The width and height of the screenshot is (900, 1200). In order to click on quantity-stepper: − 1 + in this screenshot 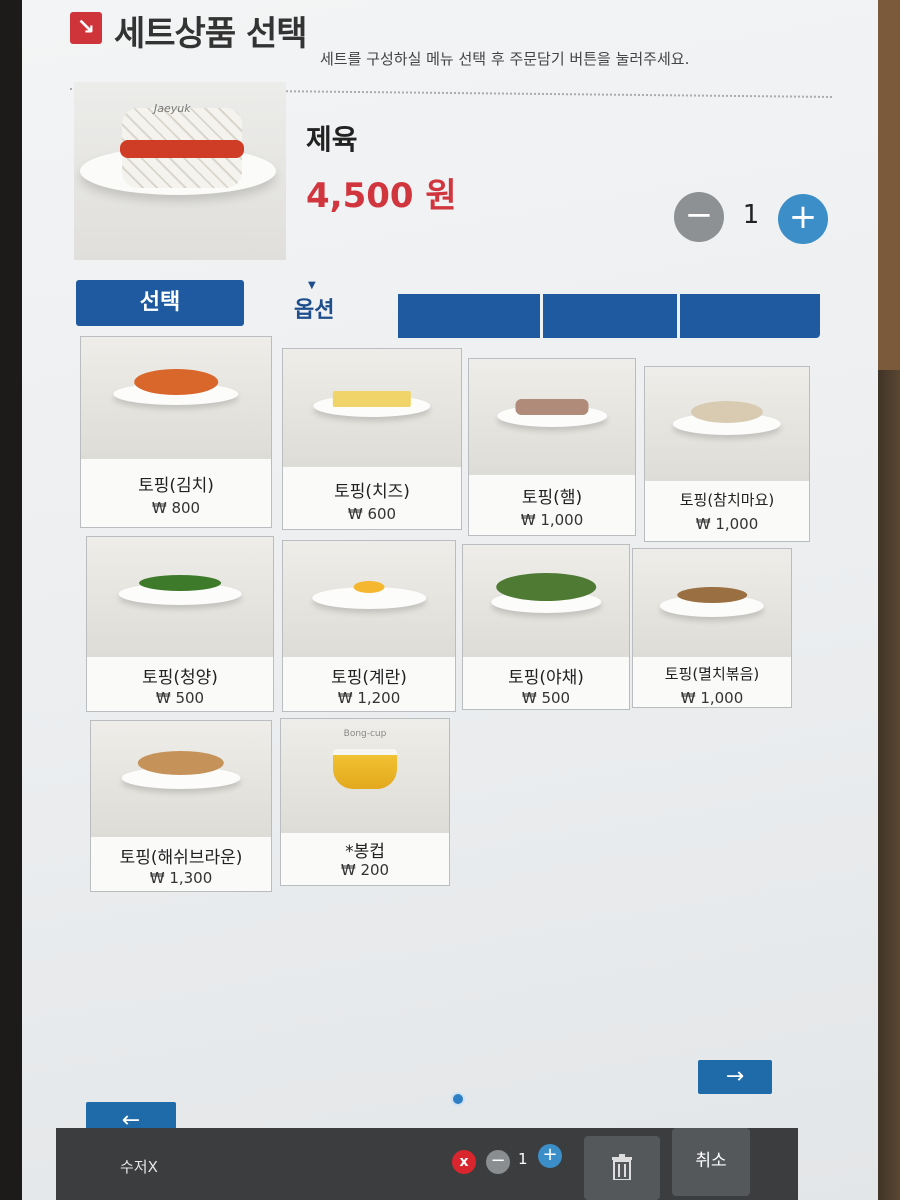, I will do `click(754, 218)`.